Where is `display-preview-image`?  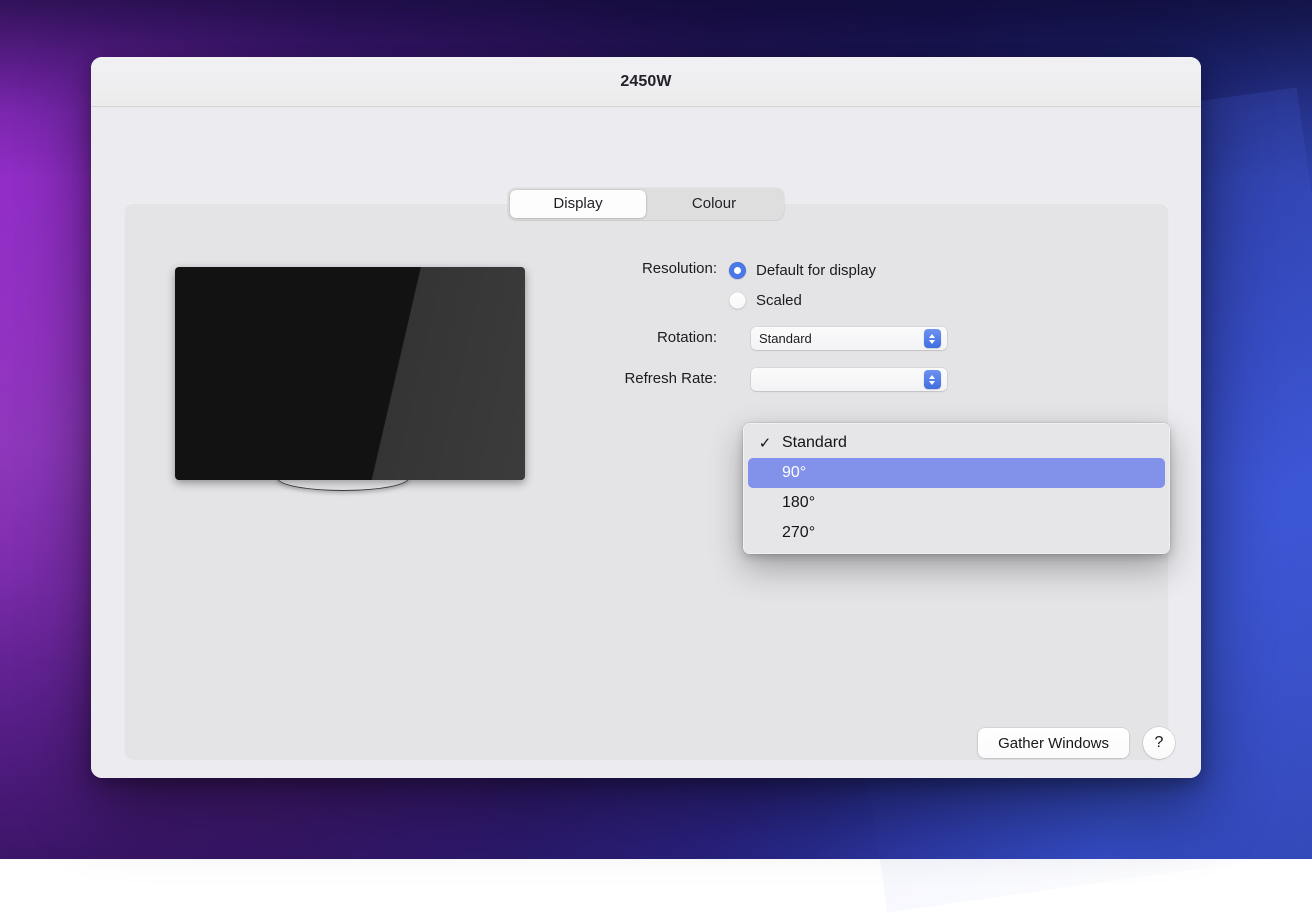 display-preview-image is located at coordinates (355, 379).